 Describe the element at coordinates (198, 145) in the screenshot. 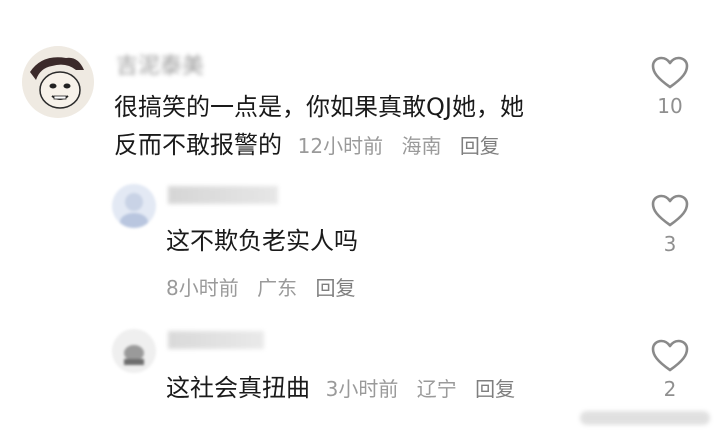

I see `comment-text-line-2-content: 反而不敢报警的` at that location.